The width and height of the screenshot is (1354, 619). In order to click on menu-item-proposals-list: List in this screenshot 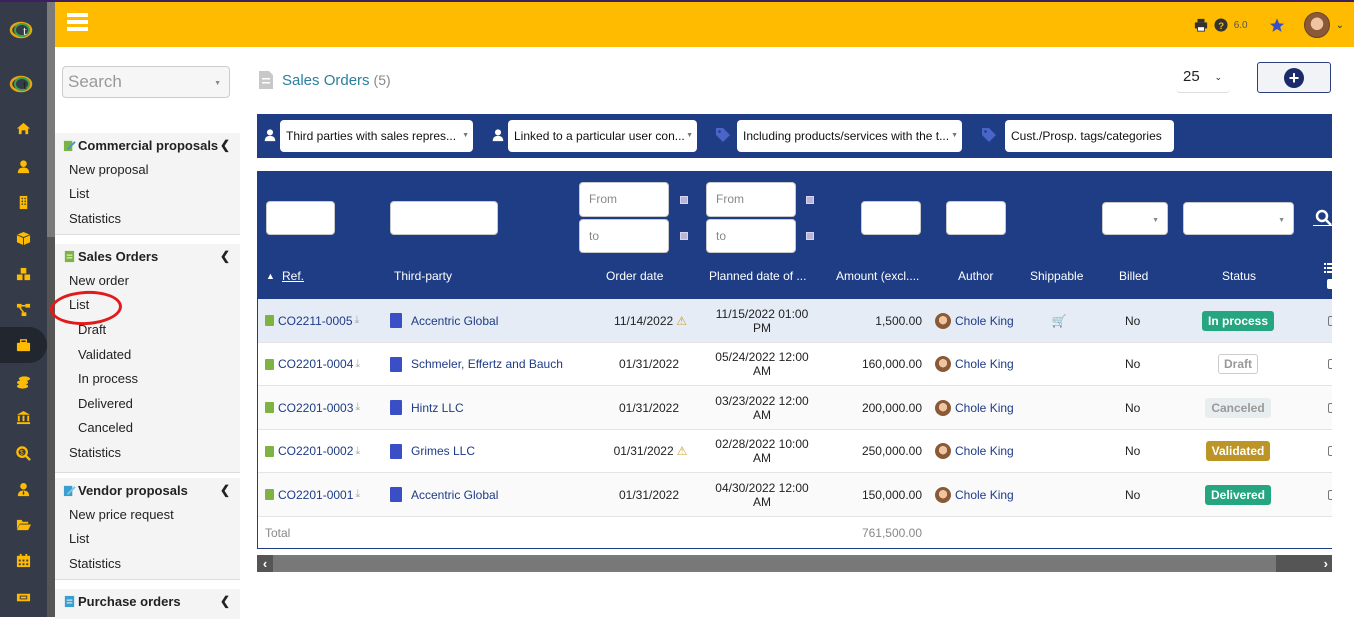, I will do `click(147, 194)`.